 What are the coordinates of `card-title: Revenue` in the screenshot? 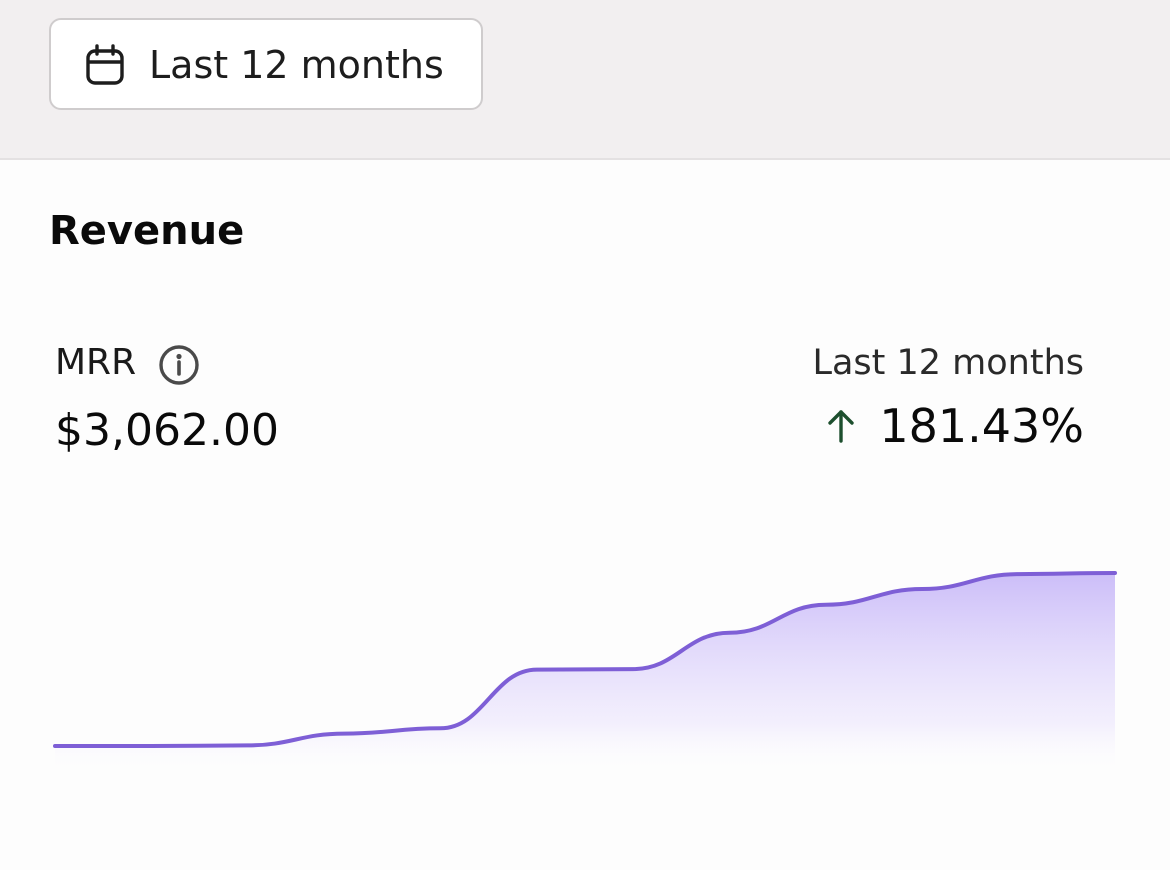 It's located at (147, 231).